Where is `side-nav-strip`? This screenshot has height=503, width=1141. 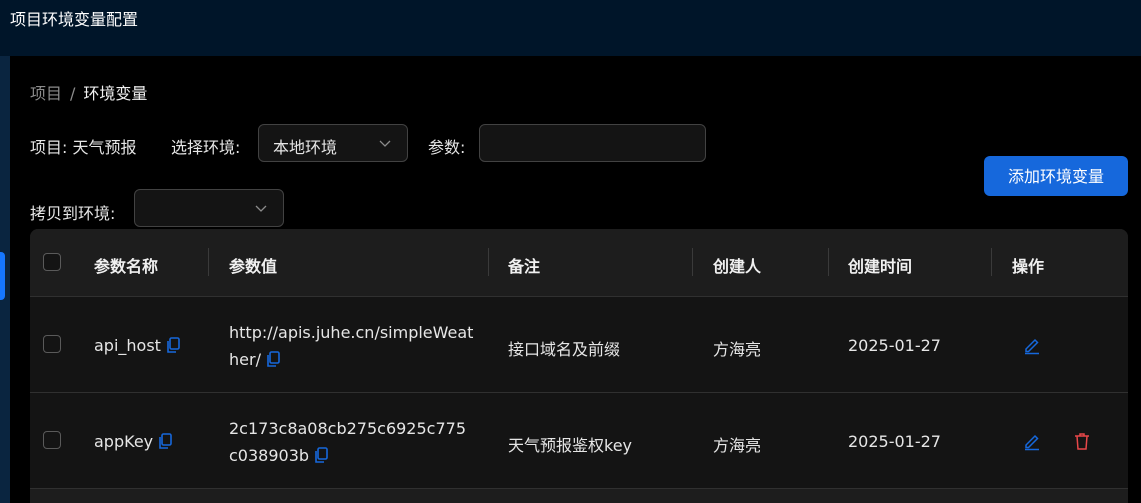 side-nav-strip is located at coordinates (5, 279).